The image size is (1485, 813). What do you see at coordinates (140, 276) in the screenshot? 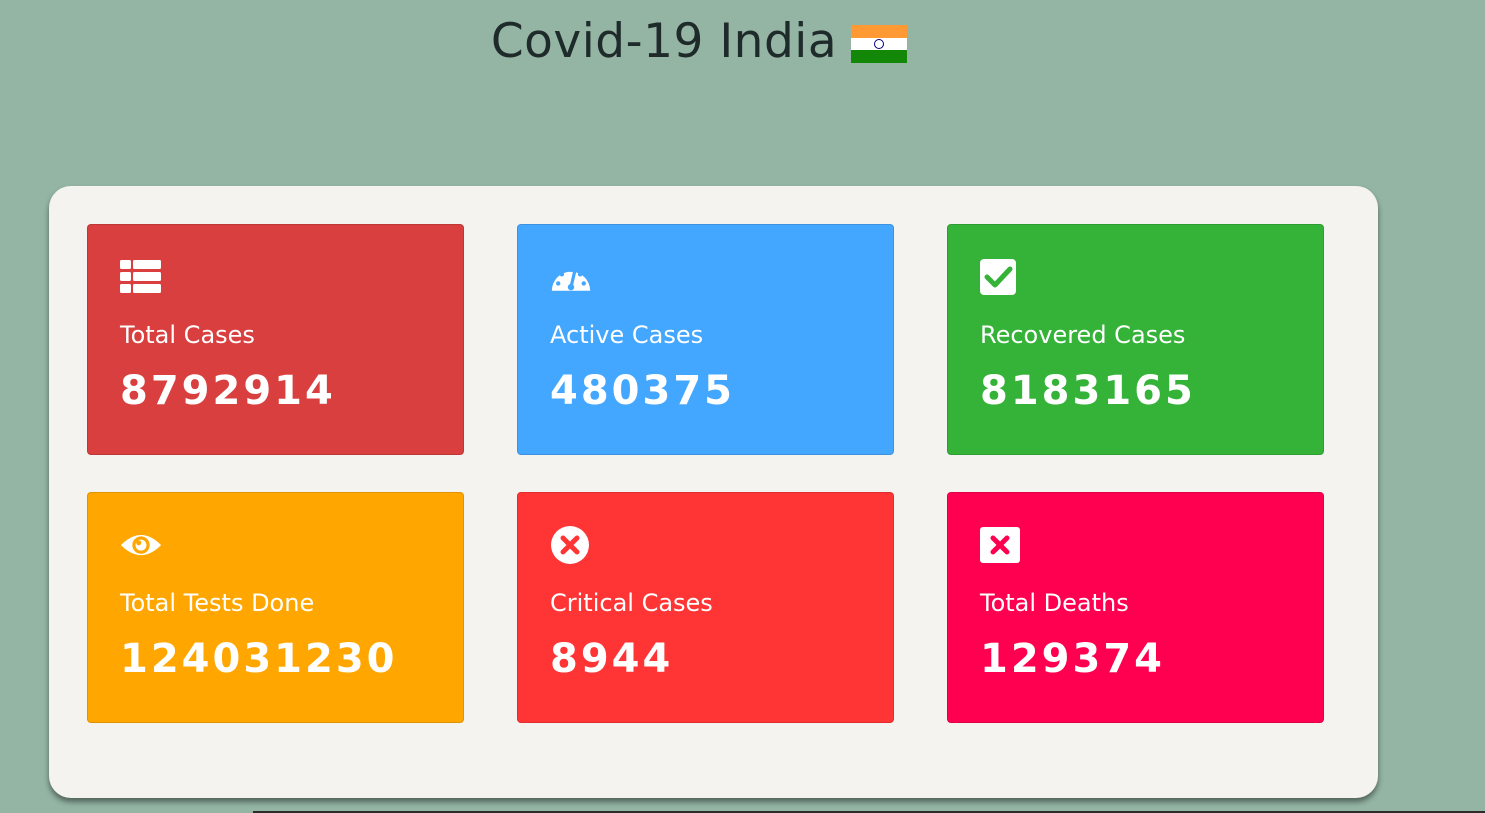
I see `table-list-icon` at bounding box center [140, 276].